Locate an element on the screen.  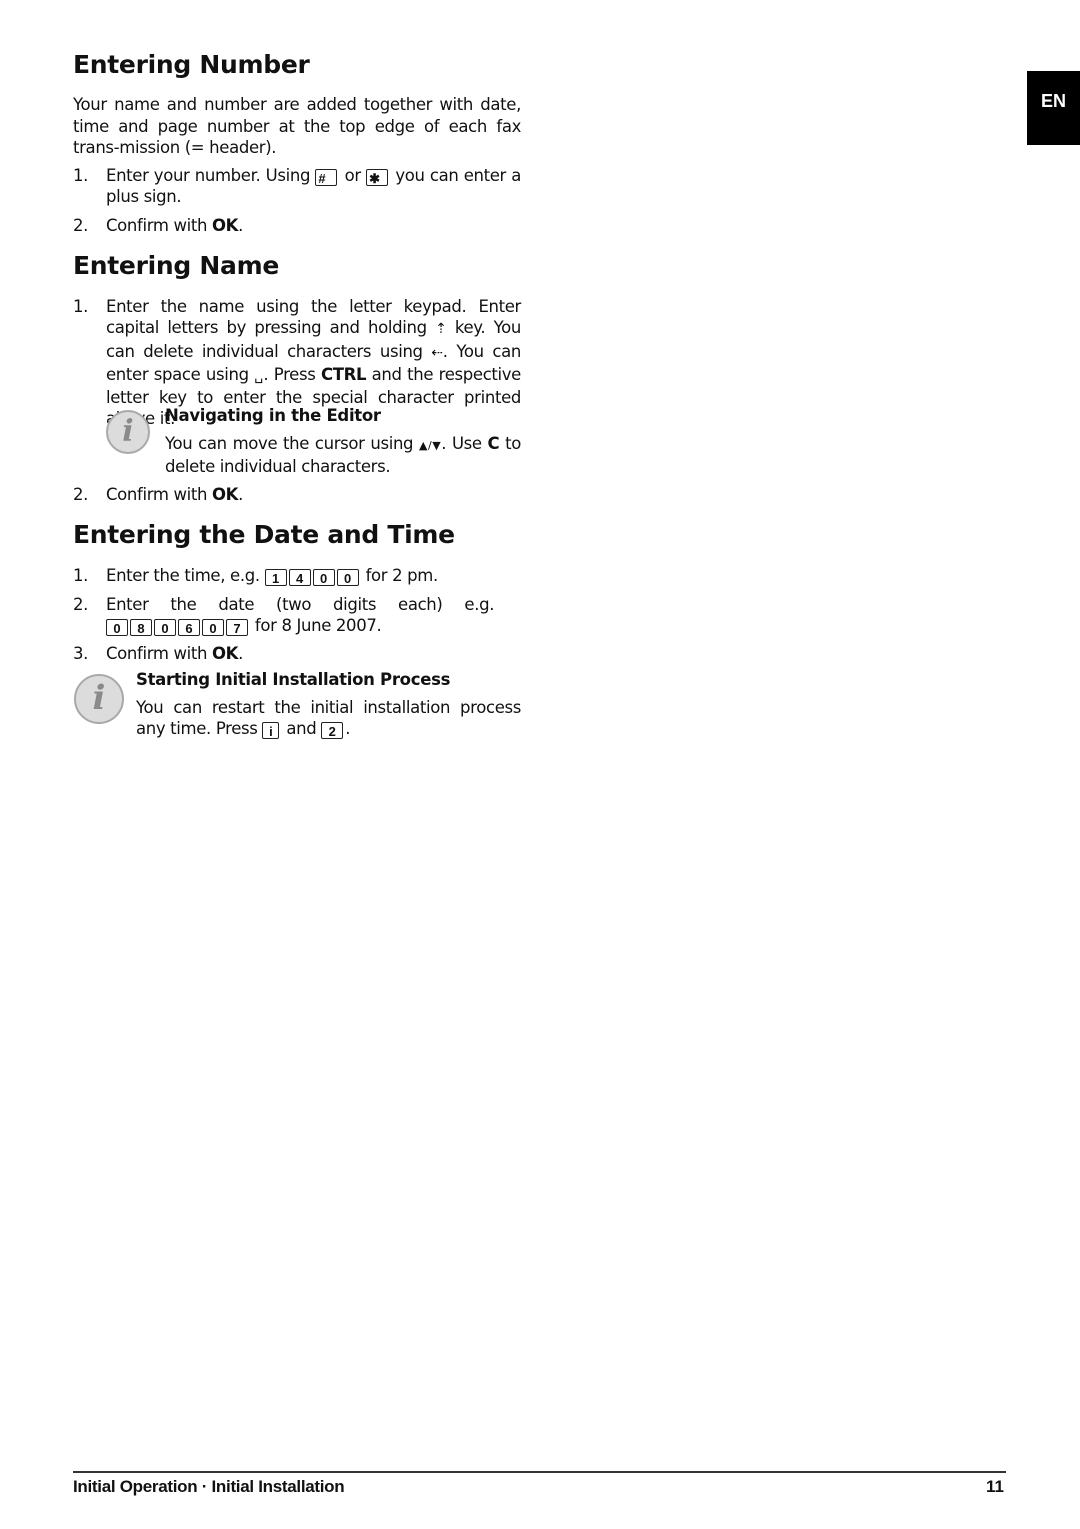
digit-key-icon: 6 is located at coordinates (189, 628).